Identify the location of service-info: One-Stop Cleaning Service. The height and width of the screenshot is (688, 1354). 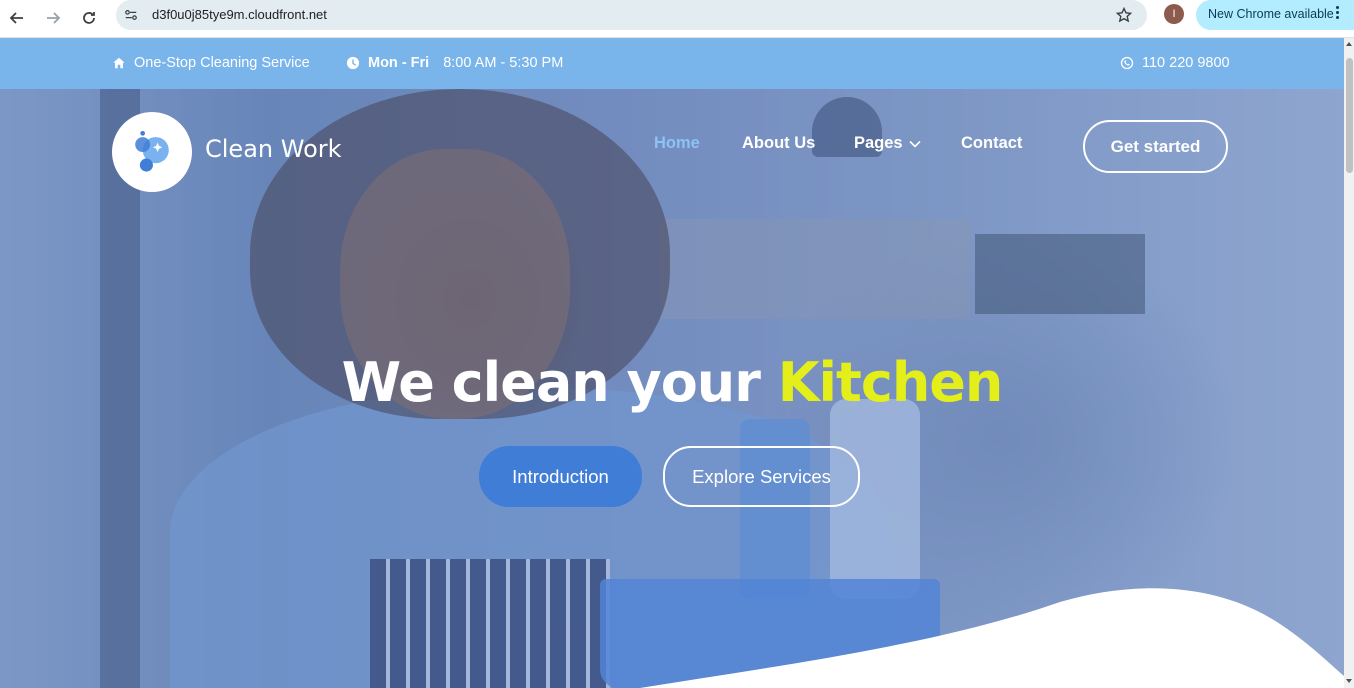
(211, 63).